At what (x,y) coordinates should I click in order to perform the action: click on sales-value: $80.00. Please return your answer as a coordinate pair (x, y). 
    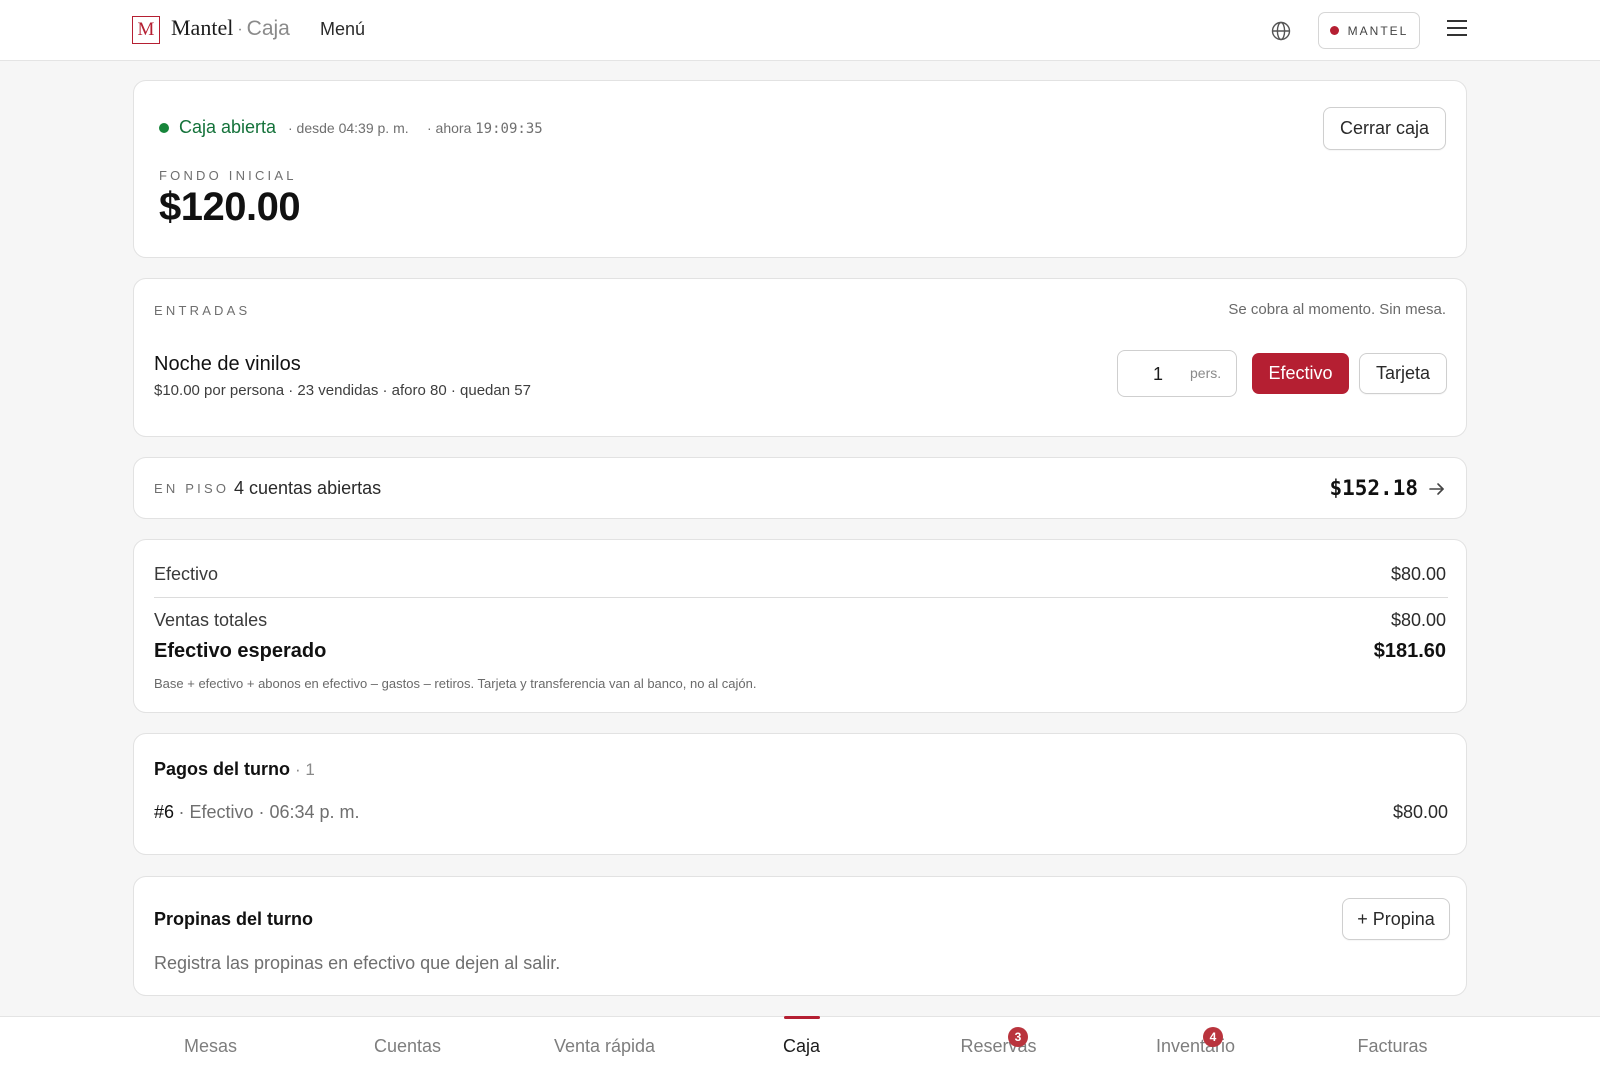
    Looking at the image, I should click on (1418, 620).